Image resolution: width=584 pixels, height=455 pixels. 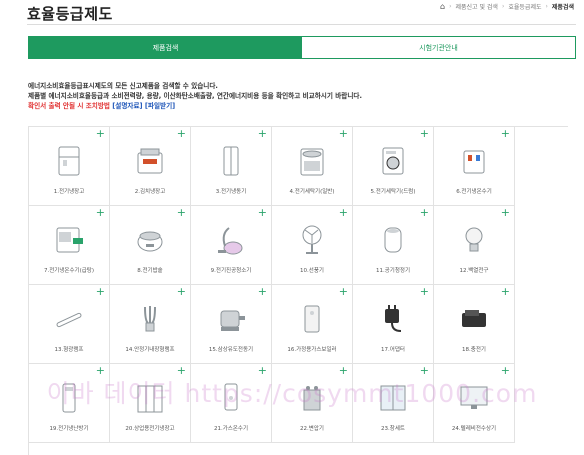 What do you see at coordinates (69, 429) in the screenshot?
I see `product-label: 19.전기냉난방기` at bounding box center [69, 429].